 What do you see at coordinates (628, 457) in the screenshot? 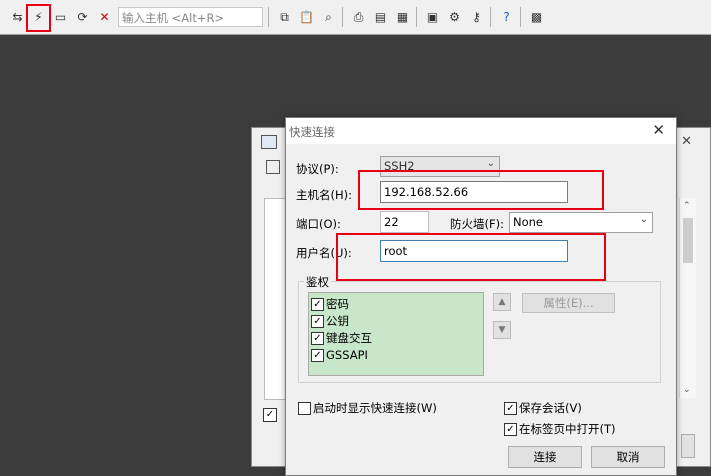
I see `cancel-button: 取消` at bounding box center [628, 457].